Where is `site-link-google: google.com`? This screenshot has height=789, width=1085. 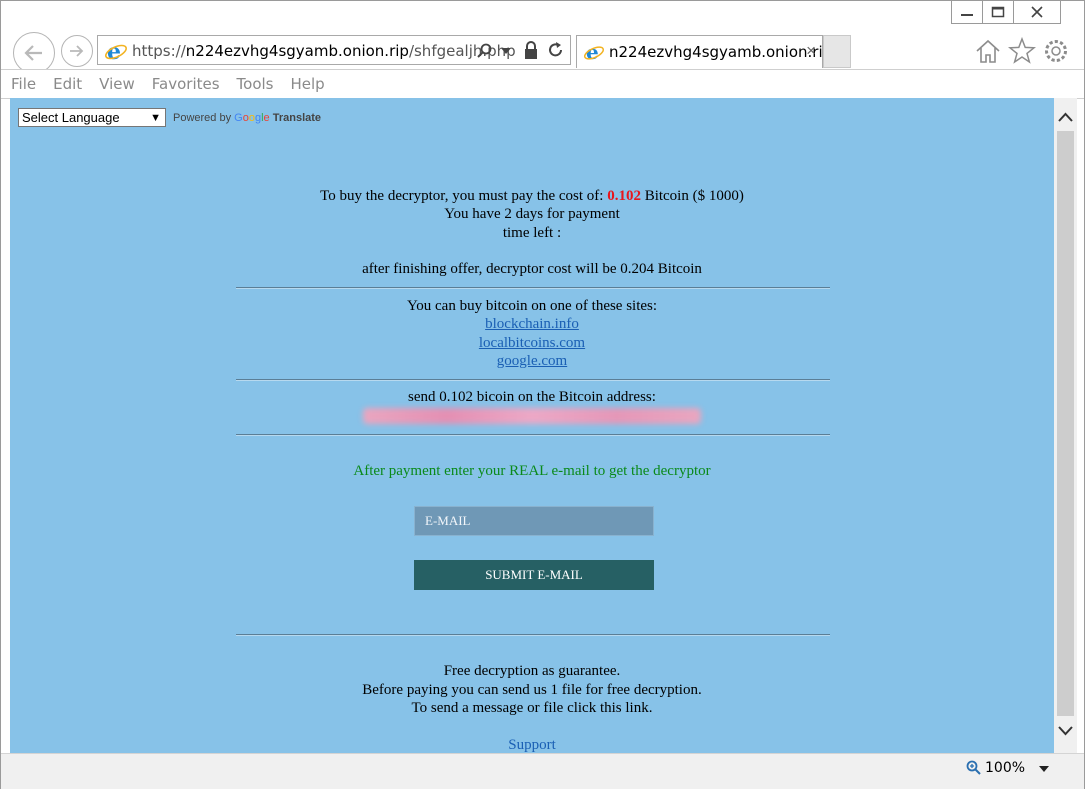
site-link-google: google.com is located at coordinates (532, 361).